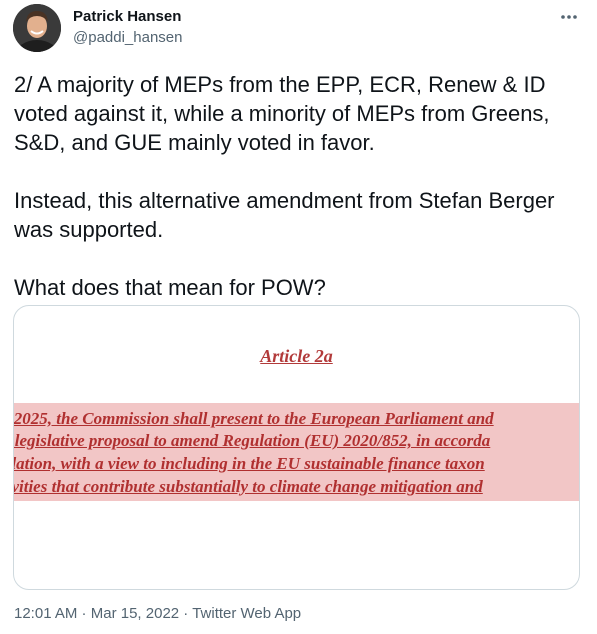  I want to click on tweet-source: Twitter Web App, so click(246, 613).